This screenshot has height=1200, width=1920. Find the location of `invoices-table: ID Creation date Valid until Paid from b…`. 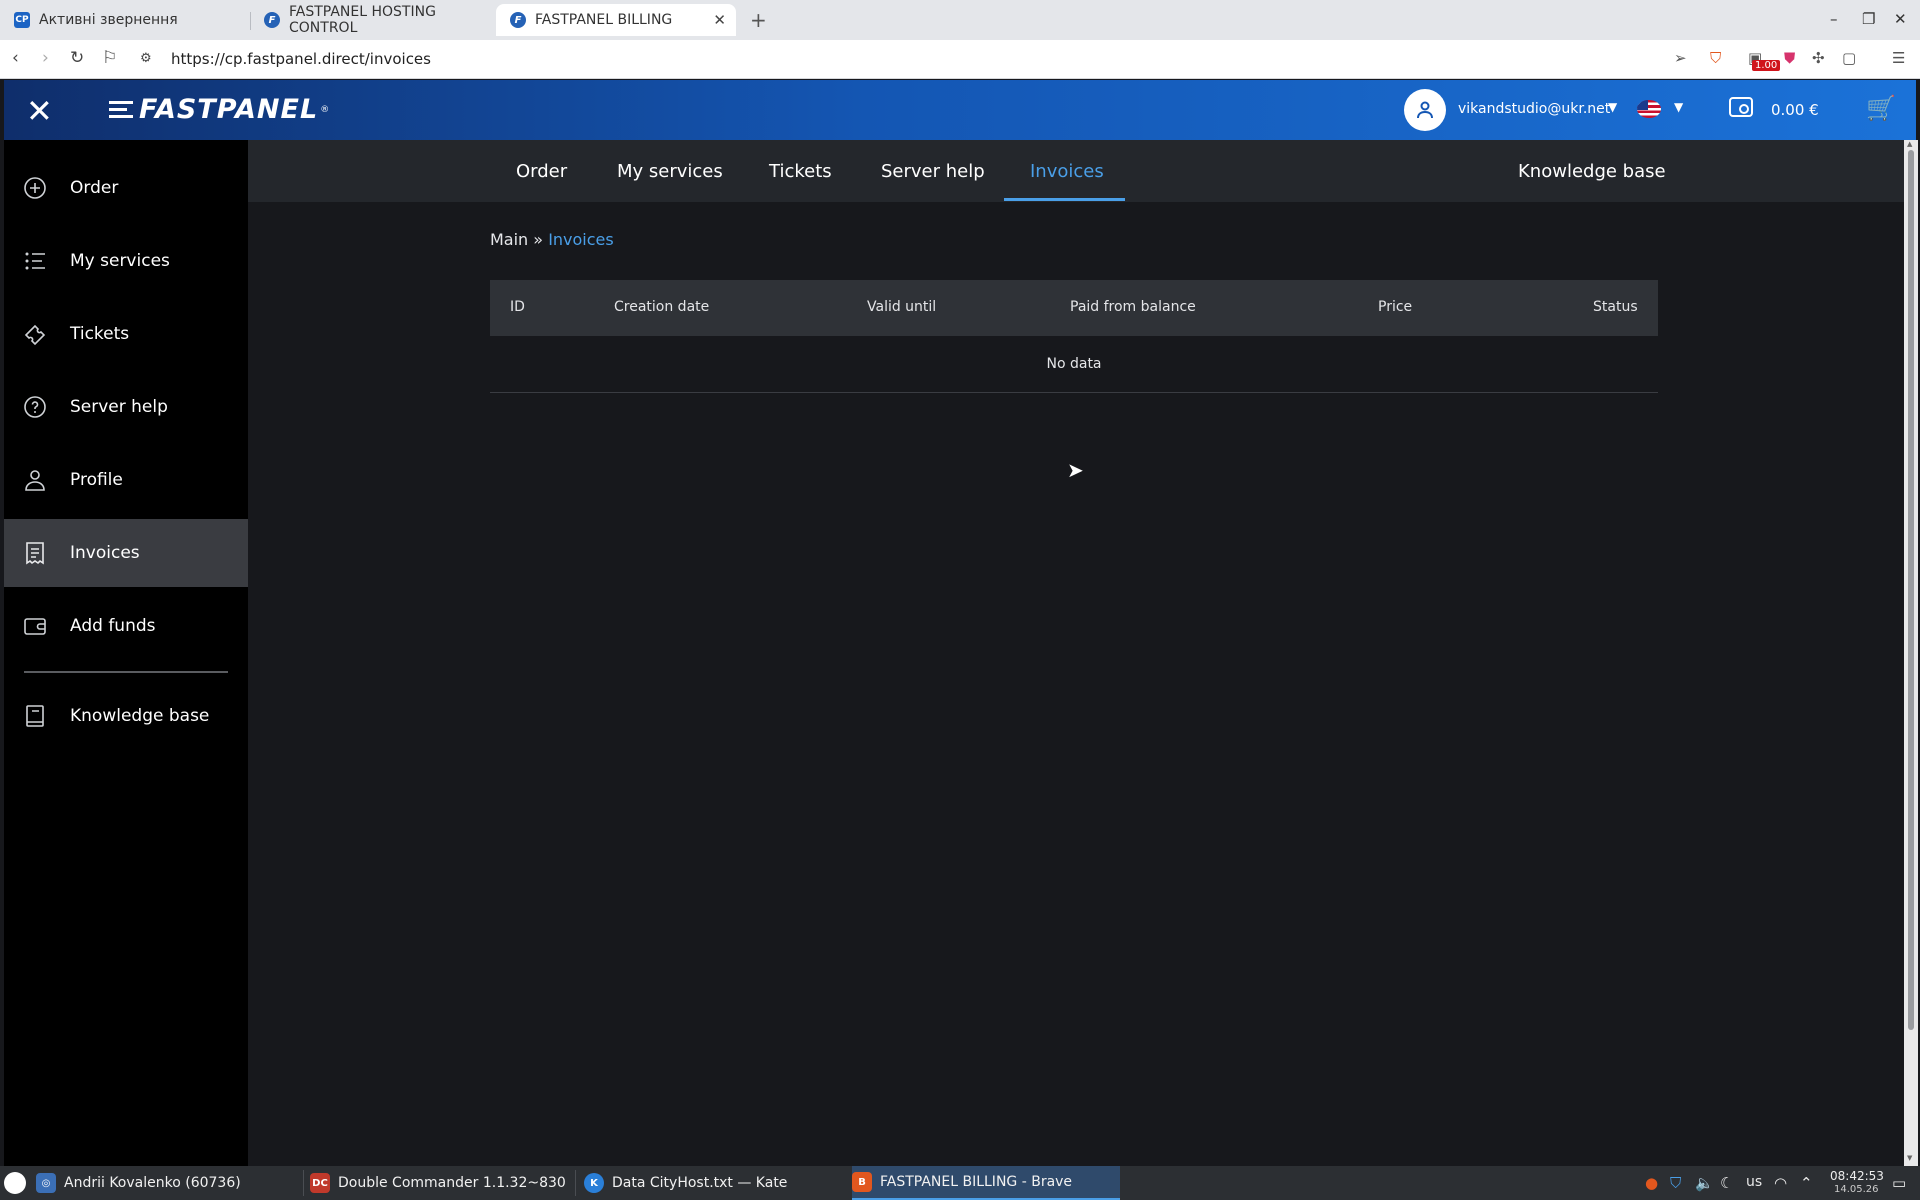

invoices-table: ID Creation date Valid until Paid from b… is located at coordinates (1074, 336).